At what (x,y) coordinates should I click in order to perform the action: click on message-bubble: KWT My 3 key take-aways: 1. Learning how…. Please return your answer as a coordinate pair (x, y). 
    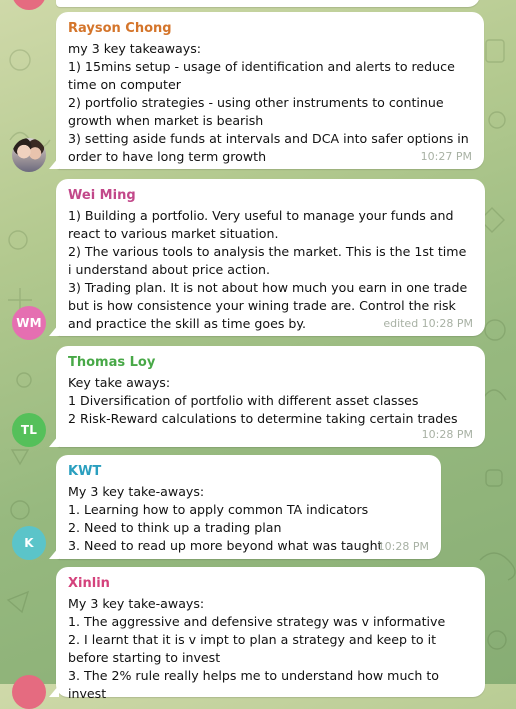
    Looking at the image, I should click on (248, 507).